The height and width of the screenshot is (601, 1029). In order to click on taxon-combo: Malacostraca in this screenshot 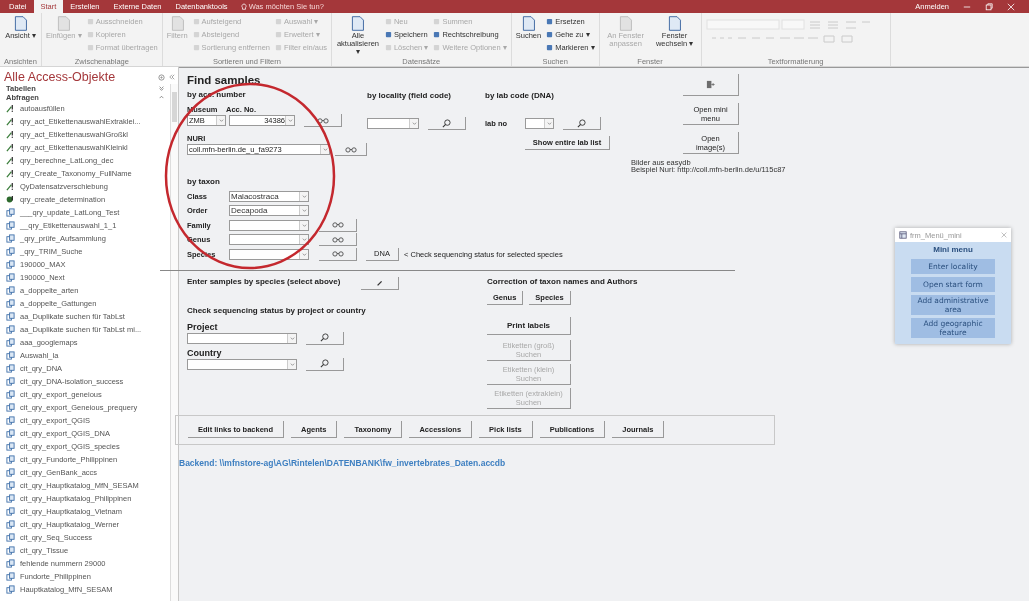, I will do `click(269, 196)`.